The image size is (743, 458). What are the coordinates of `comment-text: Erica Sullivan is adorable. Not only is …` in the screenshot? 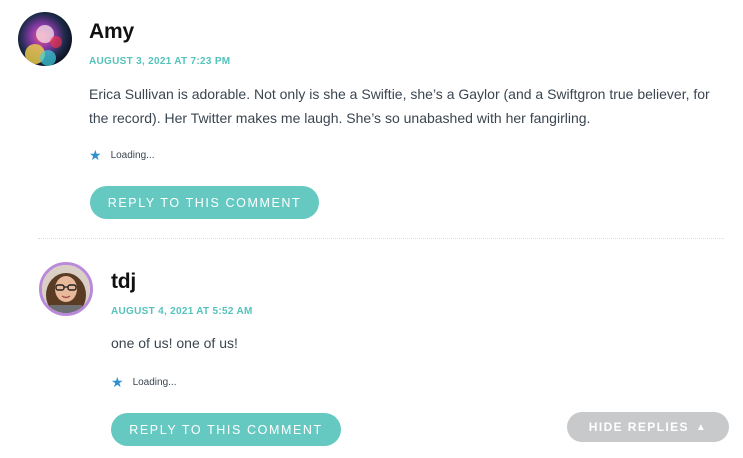 It's located at (399, 106).